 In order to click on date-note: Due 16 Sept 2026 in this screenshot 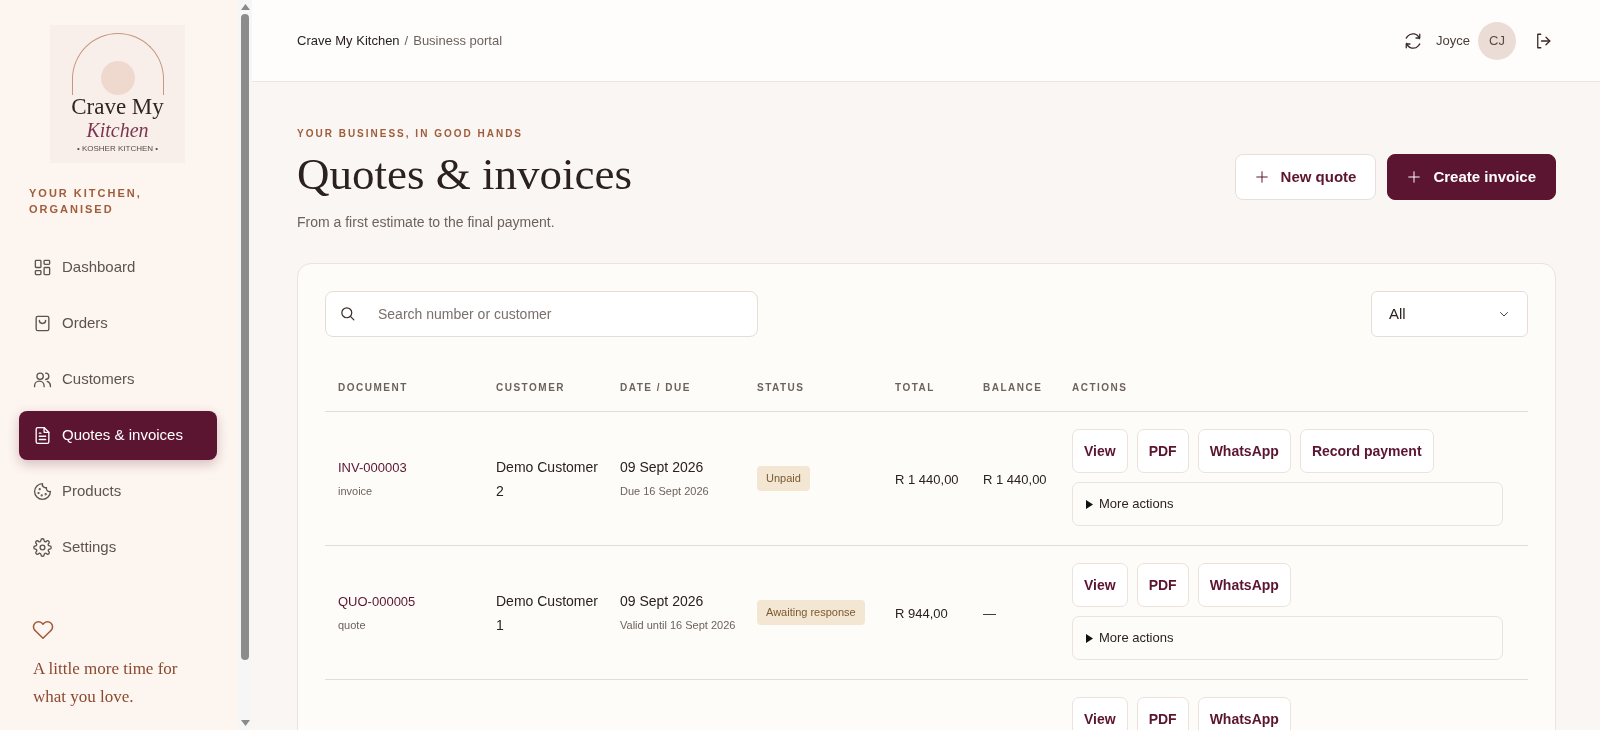, I will do `click(665, 491)`.